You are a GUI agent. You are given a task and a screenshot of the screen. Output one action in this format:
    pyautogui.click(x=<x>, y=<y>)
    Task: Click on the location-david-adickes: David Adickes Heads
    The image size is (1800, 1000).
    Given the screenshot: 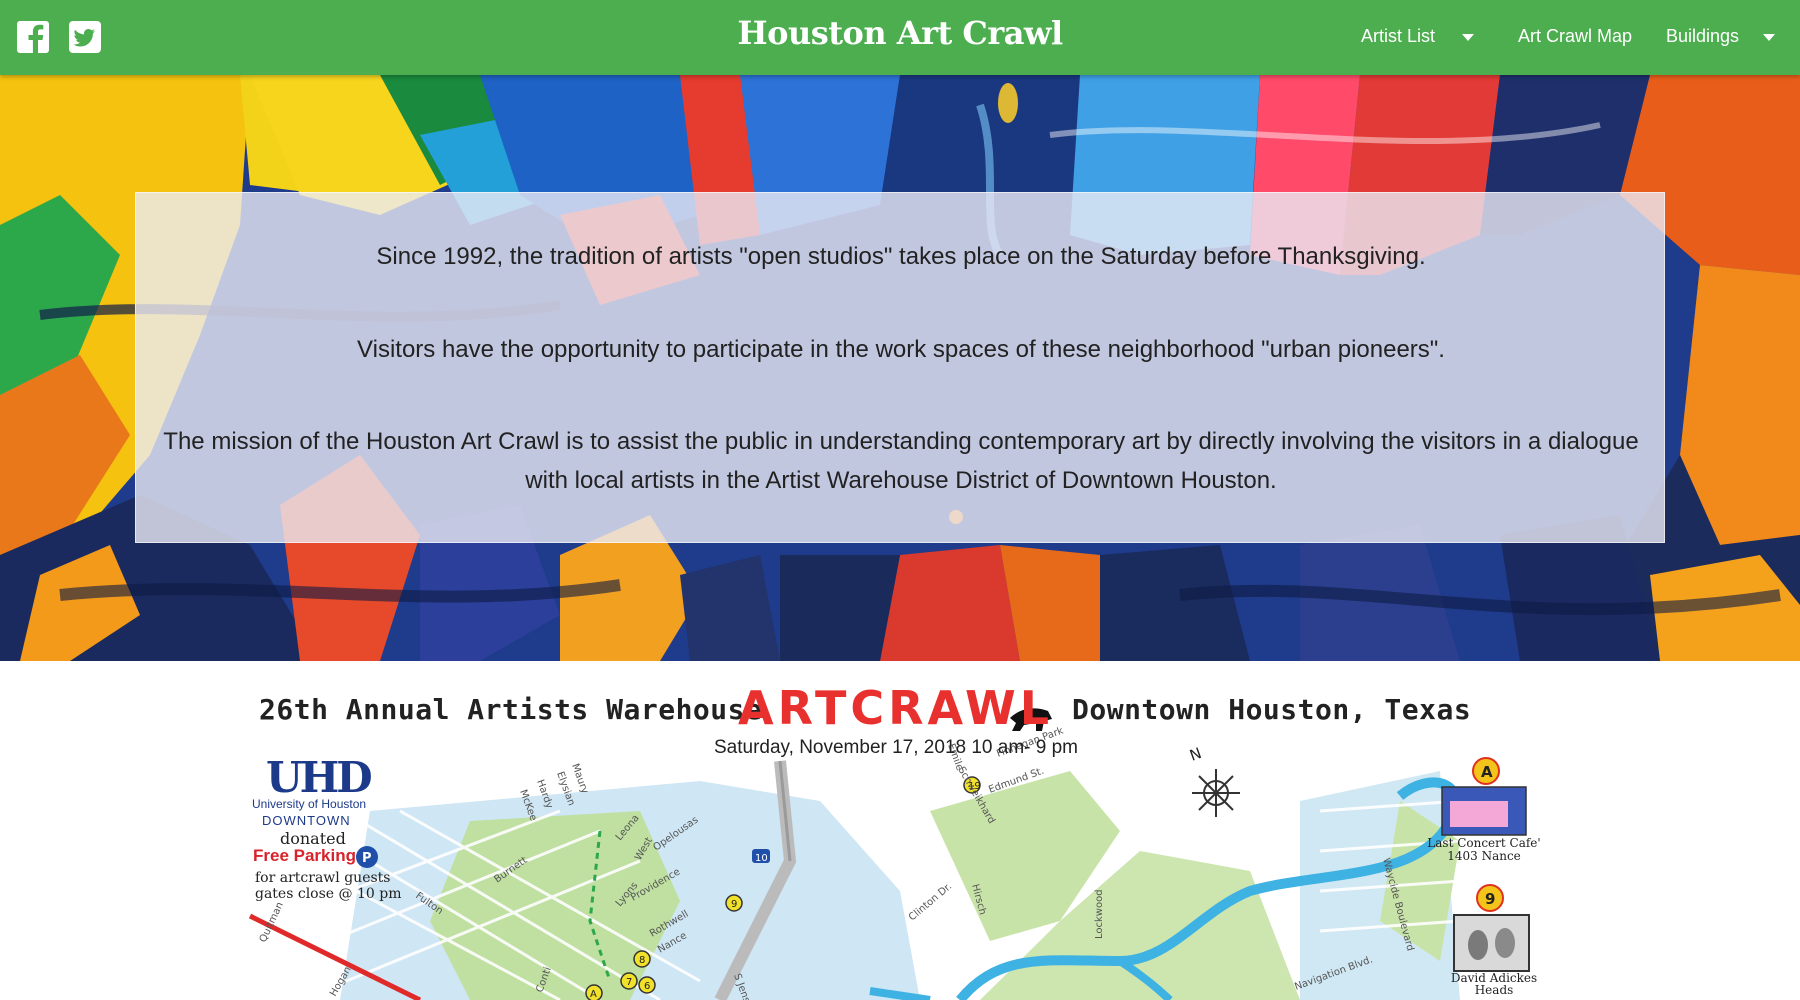 What is the action you would take?
    pyautogui.click(x=1494, y=984)
    